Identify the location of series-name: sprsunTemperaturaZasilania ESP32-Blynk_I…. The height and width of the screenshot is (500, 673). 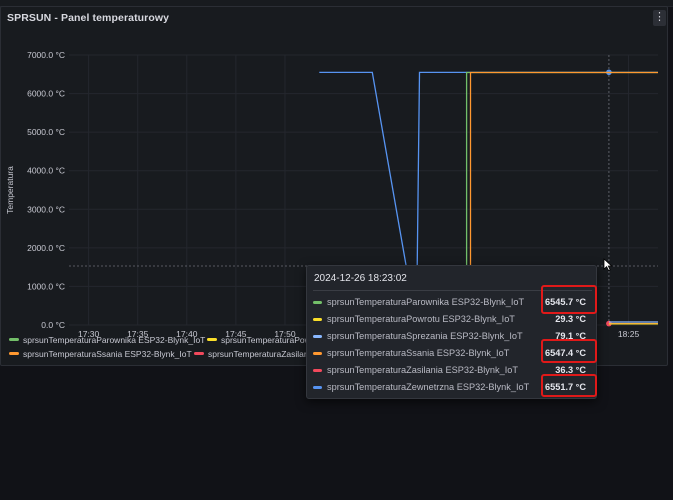
(422, 370).